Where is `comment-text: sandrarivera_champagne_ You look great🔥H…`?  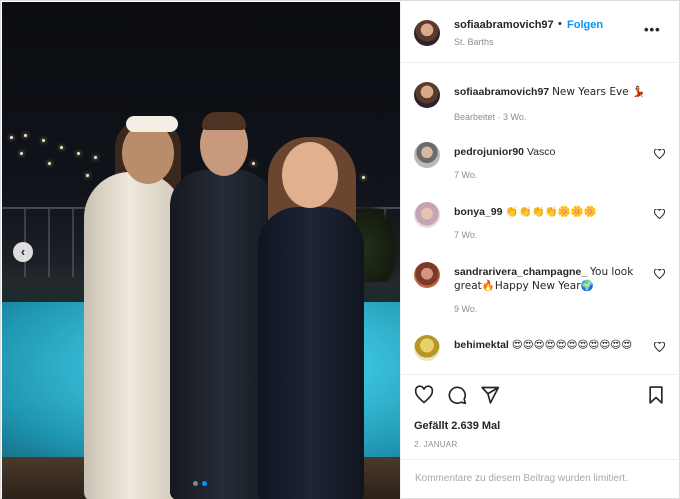 comment-text: sandrarivera_champagne_ You look great🔥H… is located at coordinates (554, 279).